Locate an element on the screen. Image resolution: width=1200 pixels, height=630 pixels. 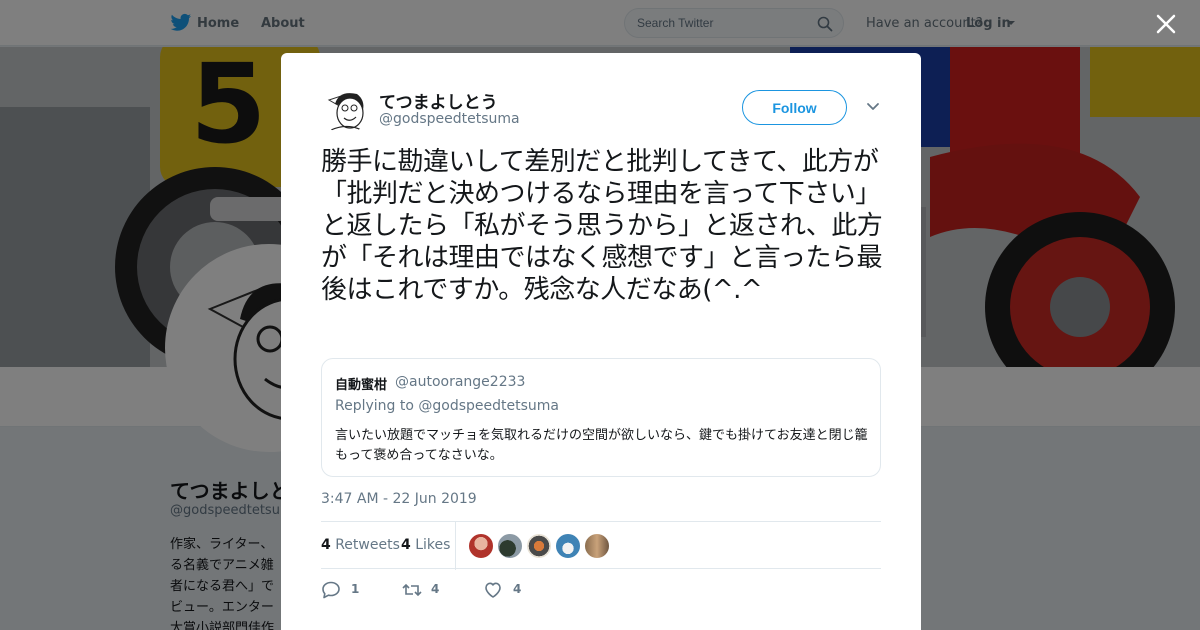
author-avatar is located at coordinates (345, 110).